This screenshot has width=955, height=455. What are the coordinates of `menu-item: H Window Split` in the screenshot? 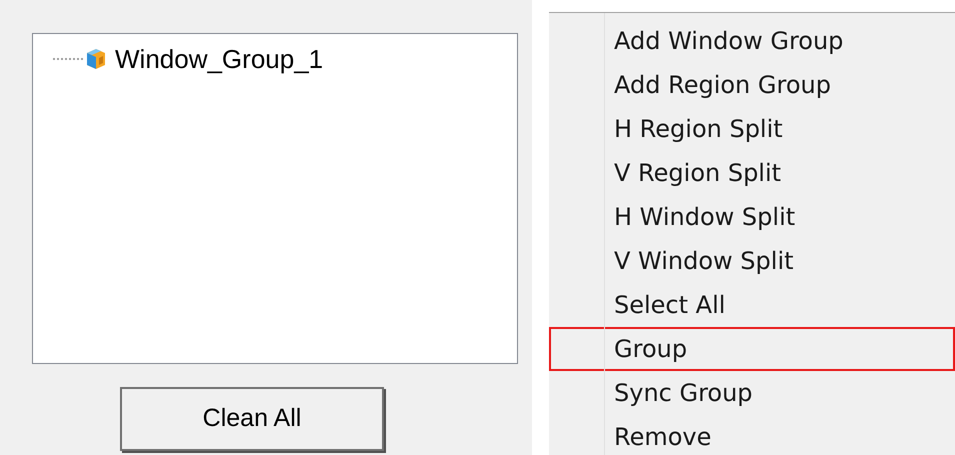 It's located at (752, 217).